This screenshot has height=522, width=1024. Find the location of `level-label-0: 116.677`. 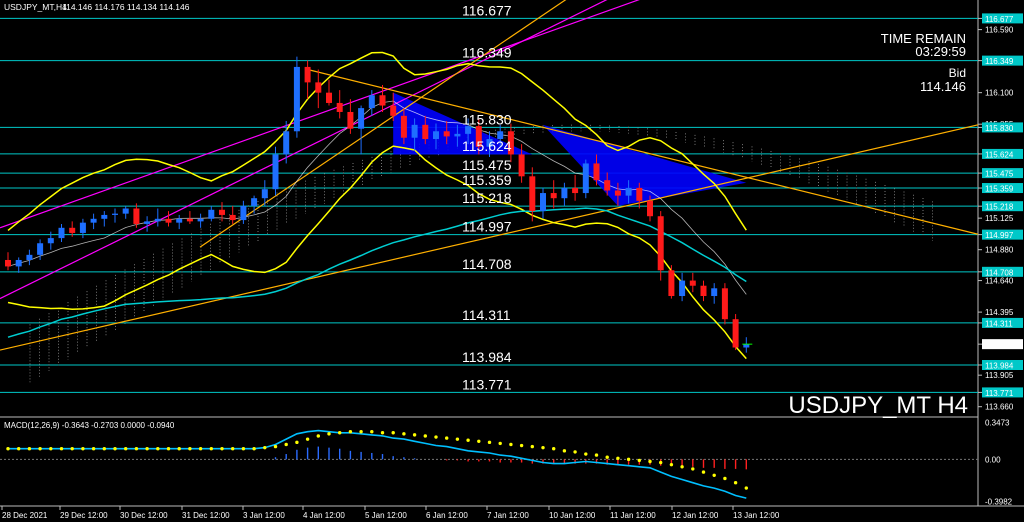

level-label-0: 116.677 is located at coordinates (487, 10).